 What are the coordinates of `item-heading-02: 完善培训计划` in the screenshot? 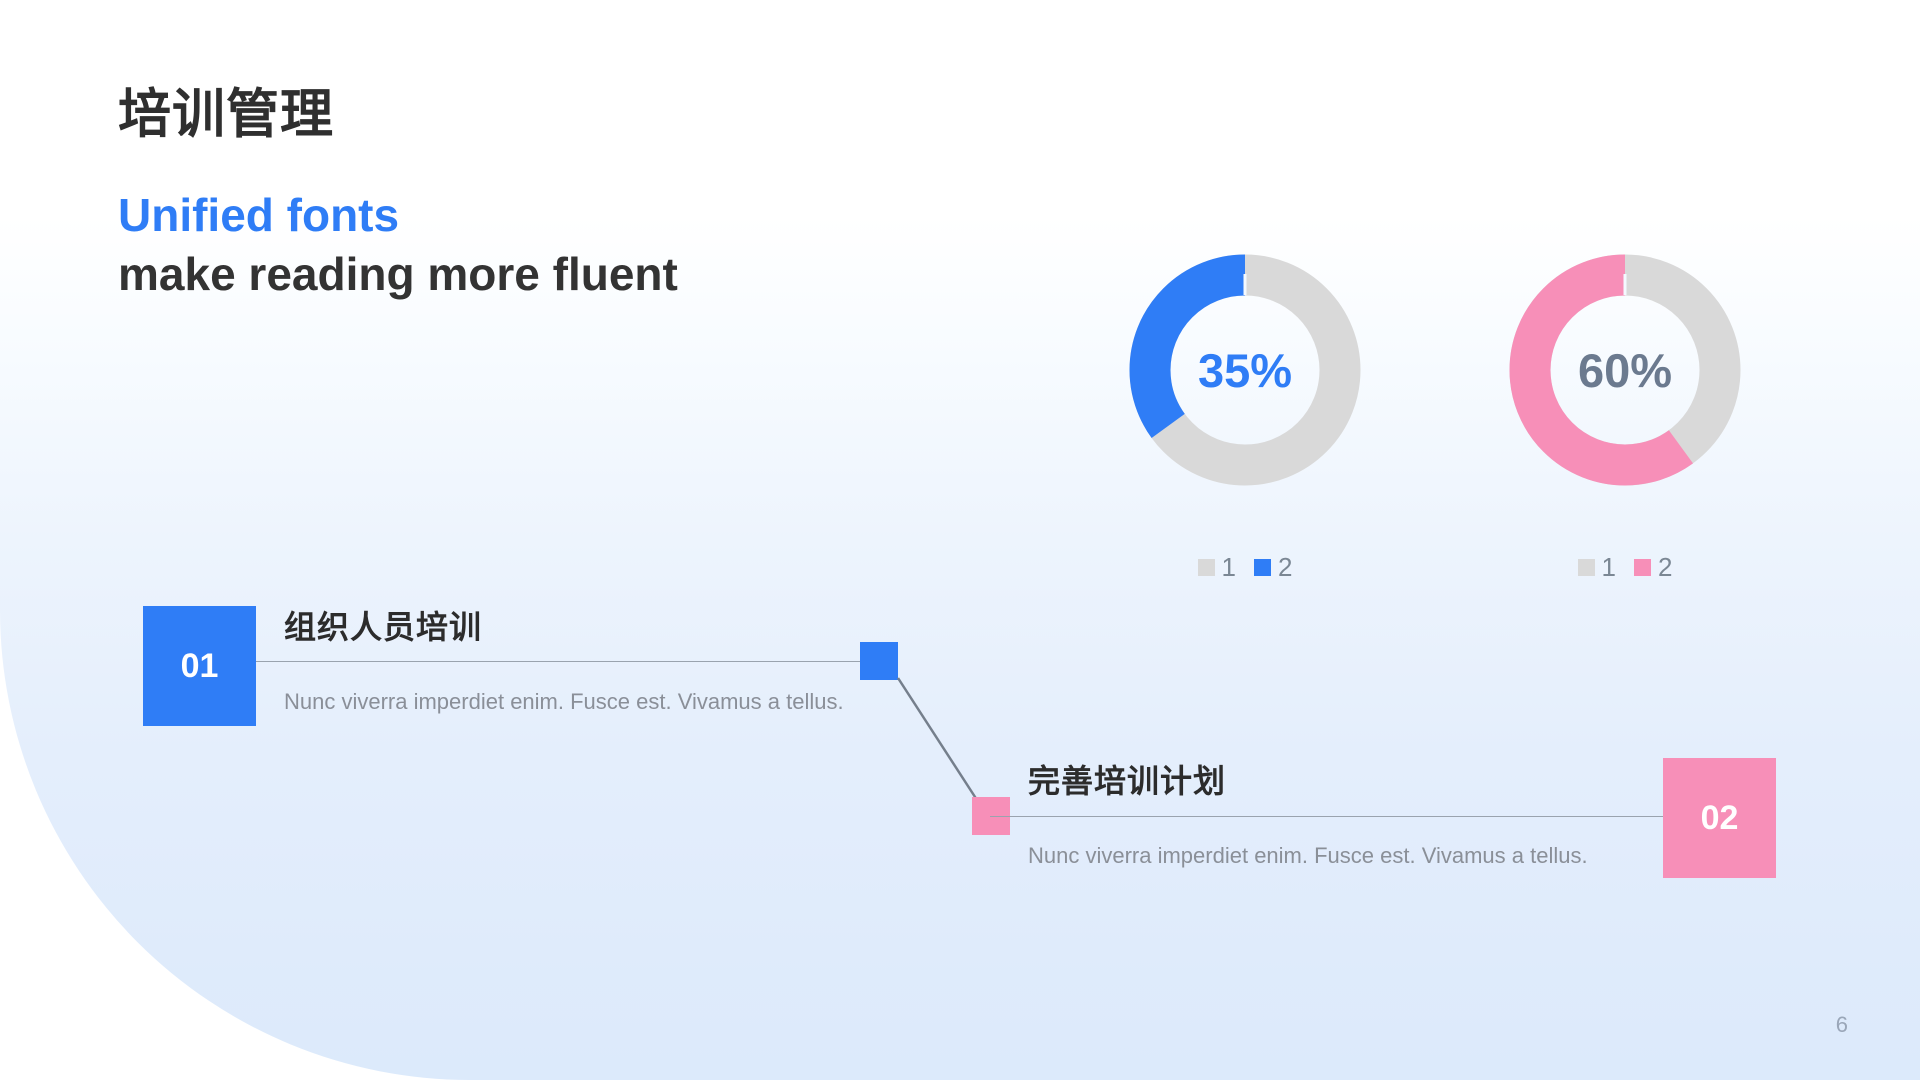 It's located at (1127, 781).